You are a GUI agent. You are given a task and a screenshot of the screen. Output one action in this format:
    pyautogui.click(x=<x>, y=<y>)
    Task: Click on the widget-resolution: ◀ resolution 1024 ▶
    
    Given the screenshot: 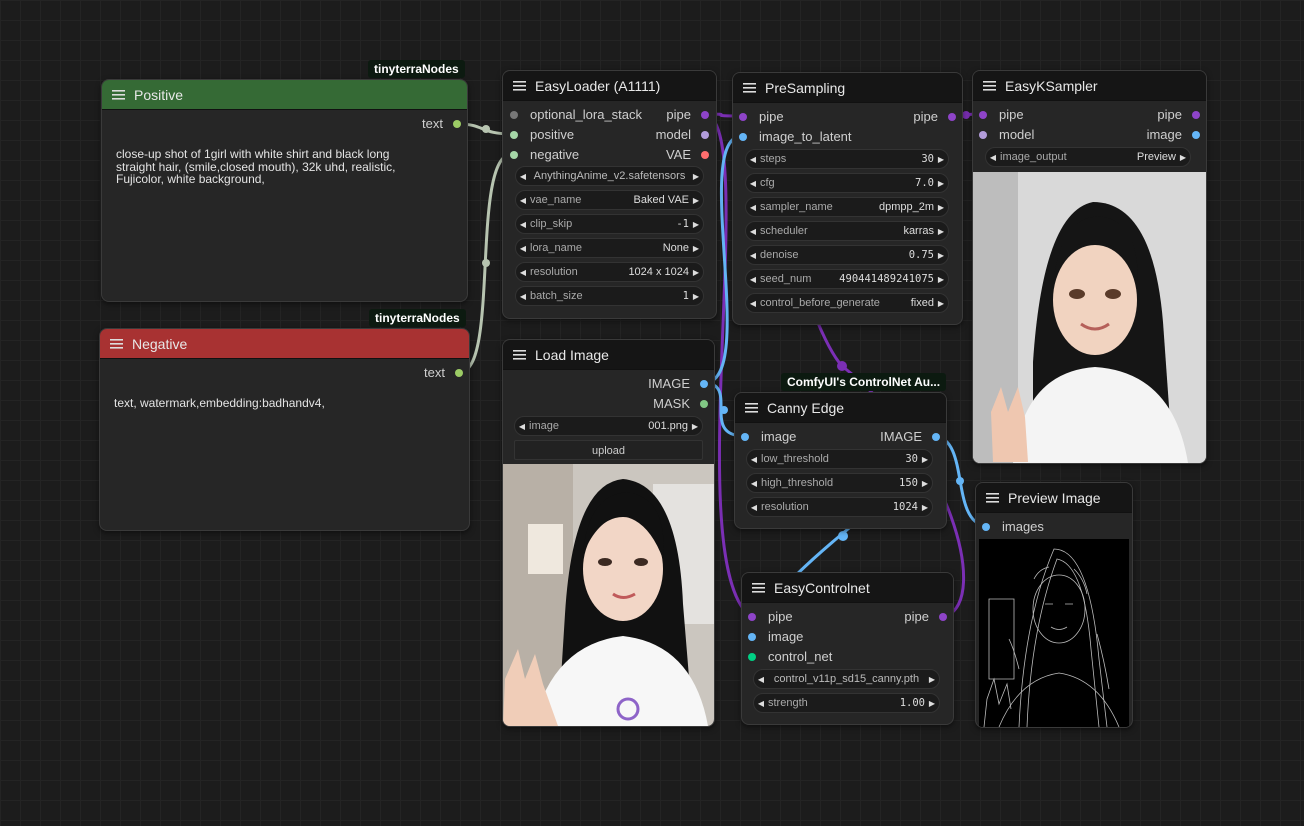 What is the action you would take?
    pyautogui.click(x=839, y=507)
    